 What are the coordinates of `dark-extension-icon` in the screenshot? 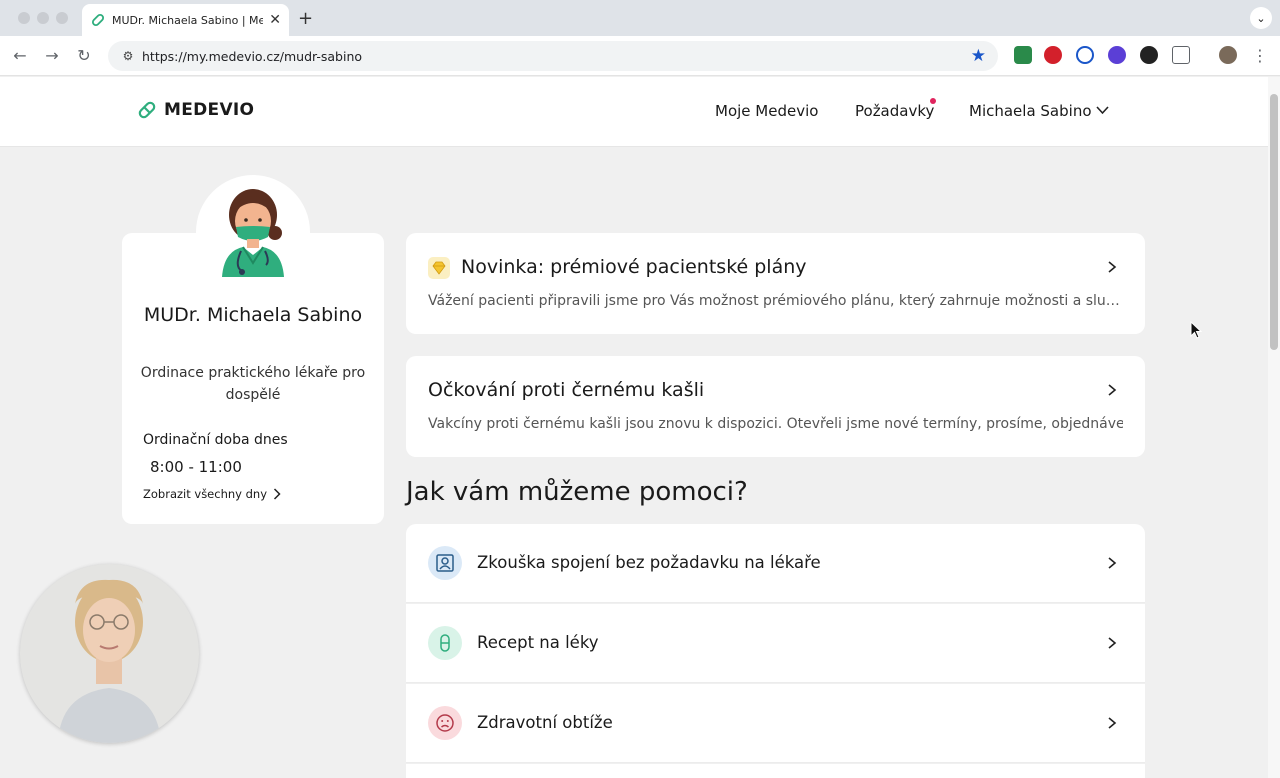 It's located at (1149, 55).